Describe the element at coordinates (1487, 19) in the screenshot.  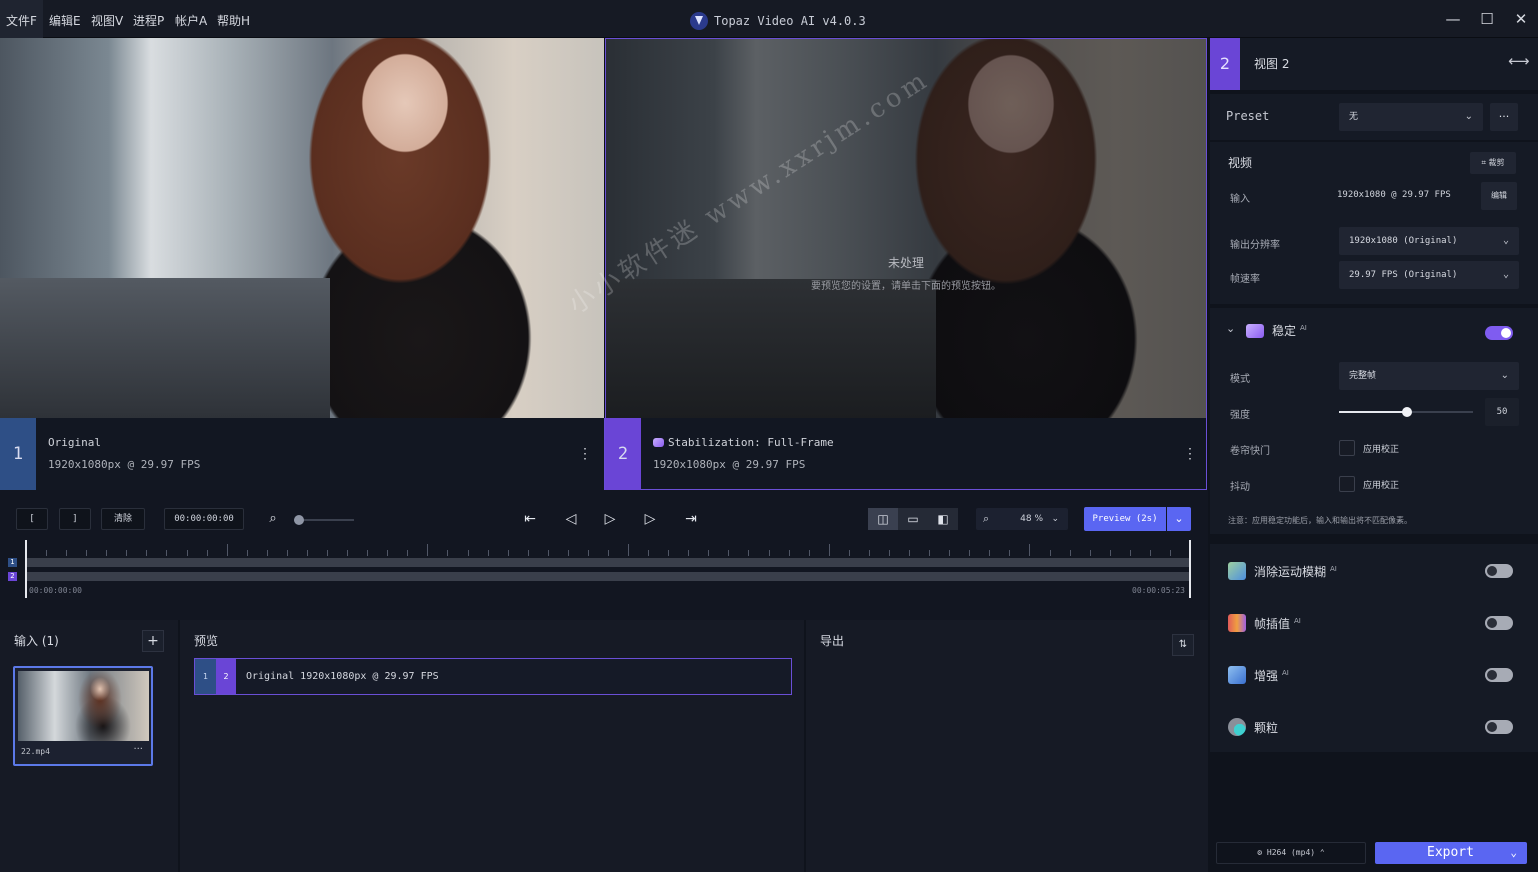
I see `maximize-button: ☐` at that location.